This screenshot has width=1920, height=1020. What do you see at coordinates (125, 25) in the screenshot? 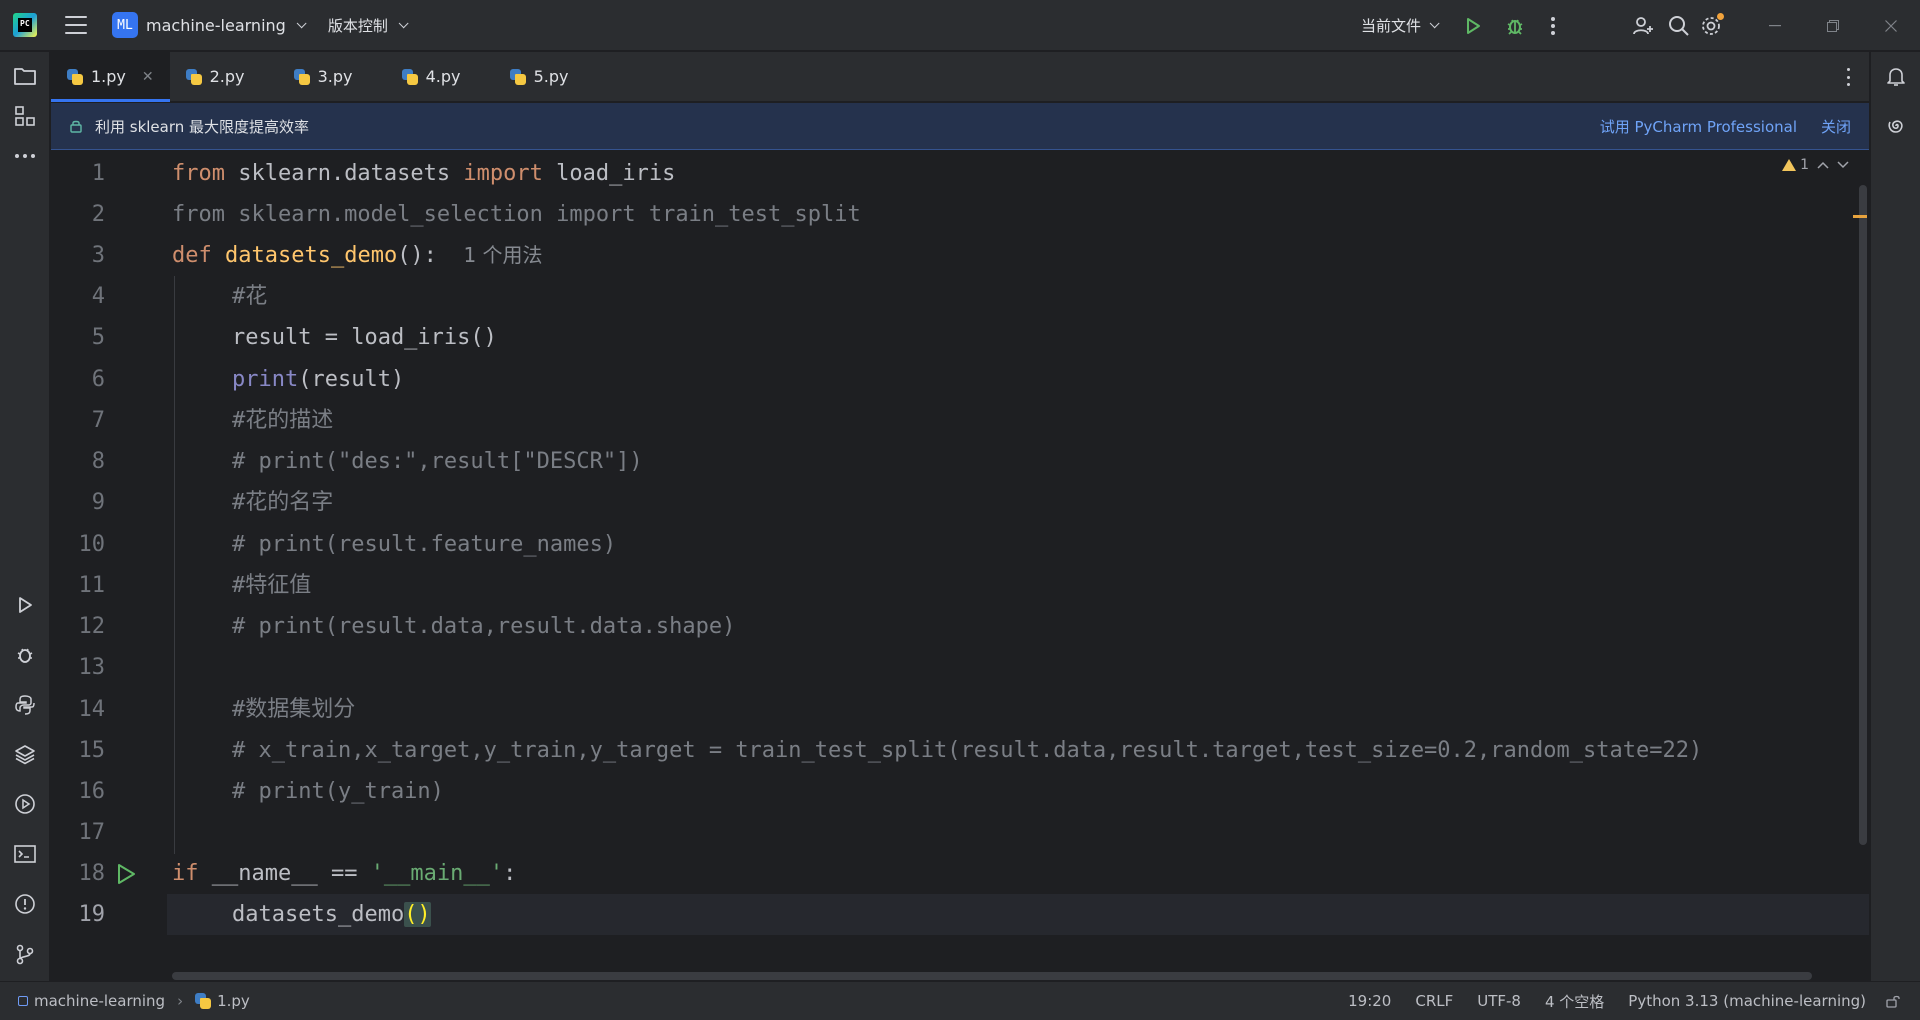
I see `project-badge: ML` at bounding box center [125, 25].